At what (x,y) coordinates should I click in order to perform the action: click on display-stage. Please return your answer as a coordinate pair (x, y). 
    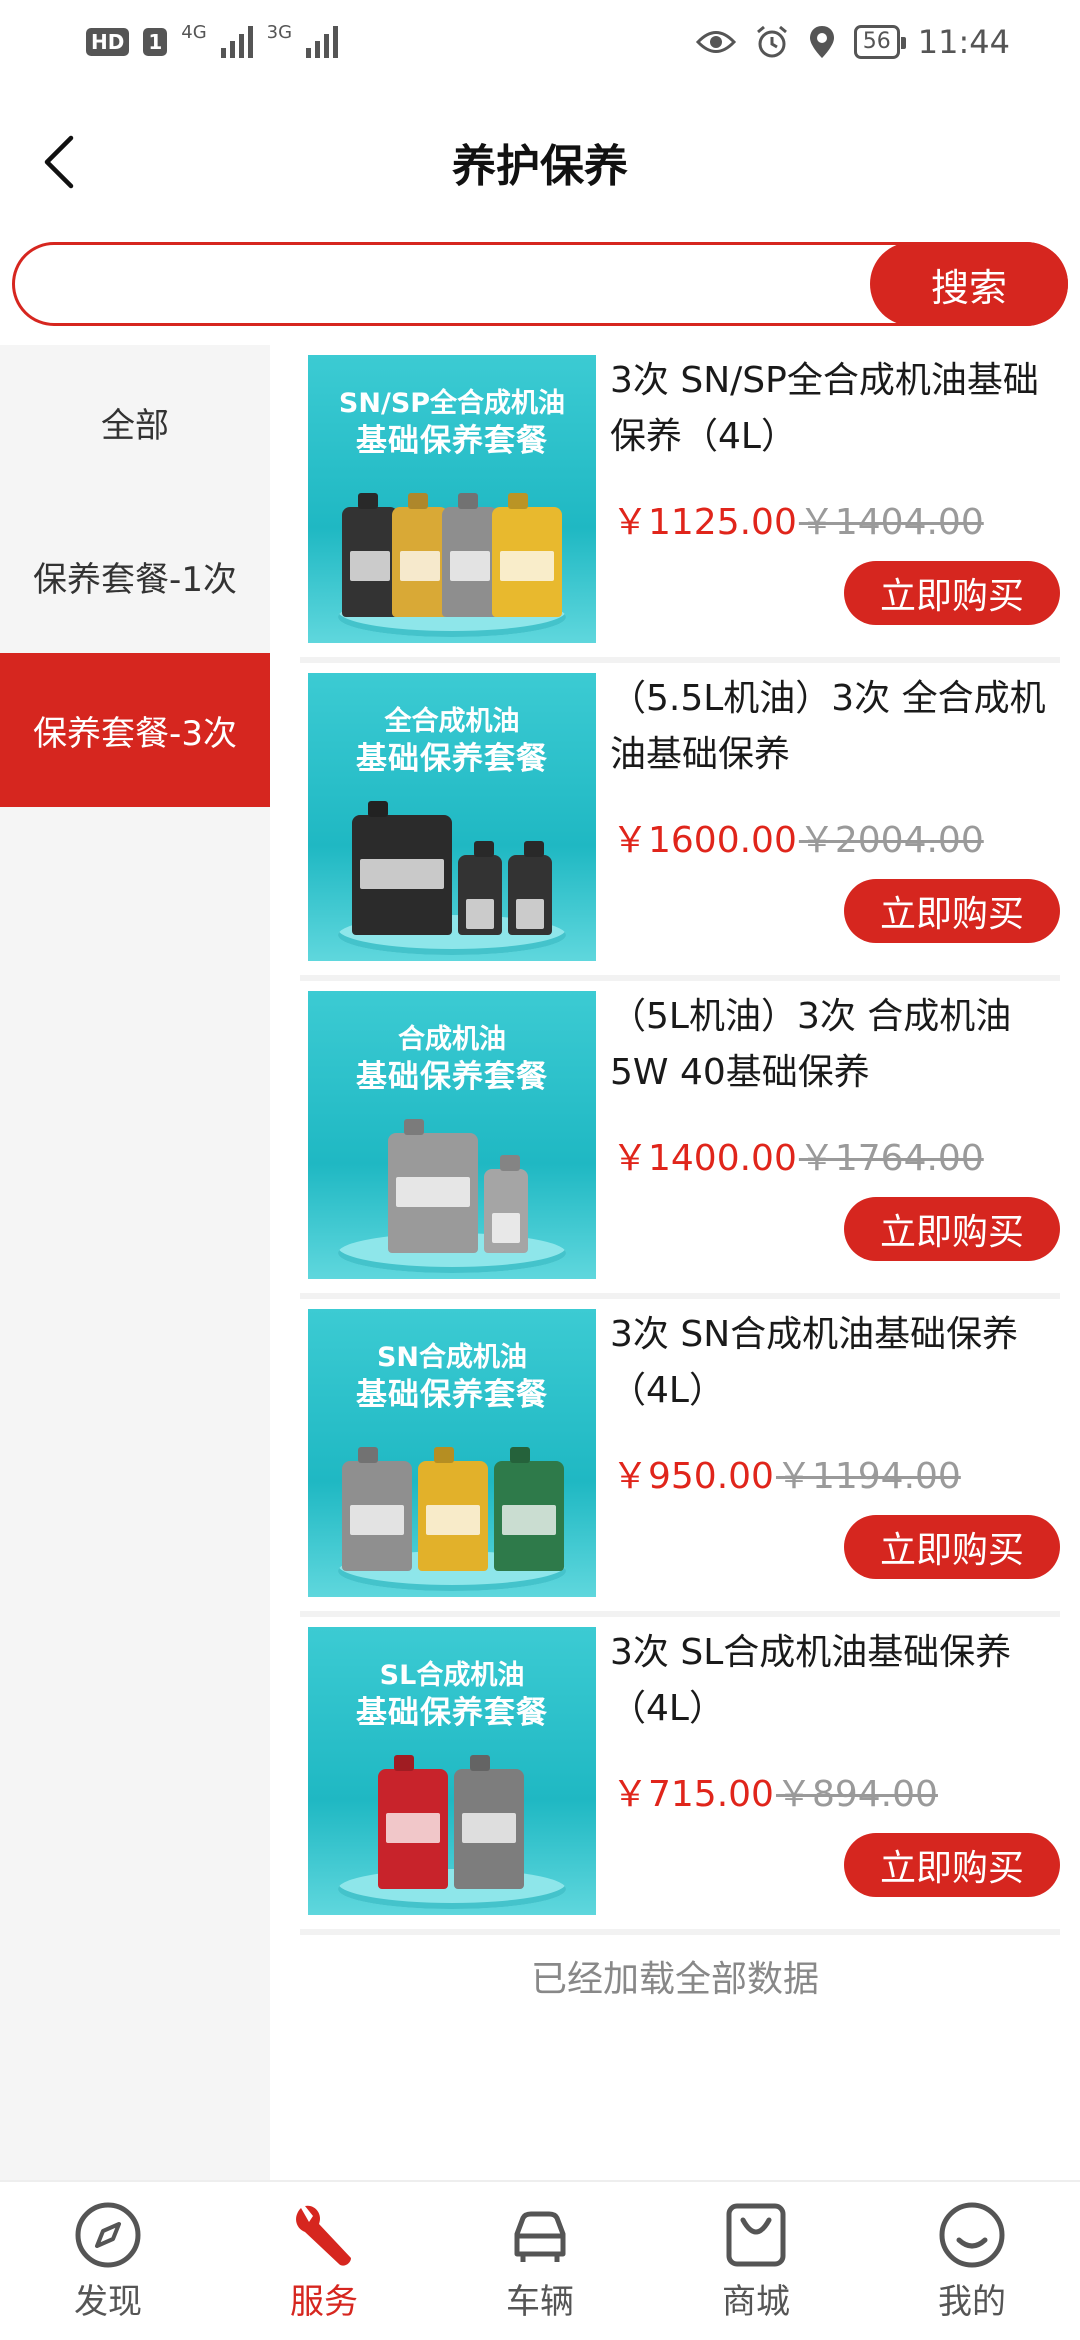
    Looking at the image, I should click on (452, 1889).